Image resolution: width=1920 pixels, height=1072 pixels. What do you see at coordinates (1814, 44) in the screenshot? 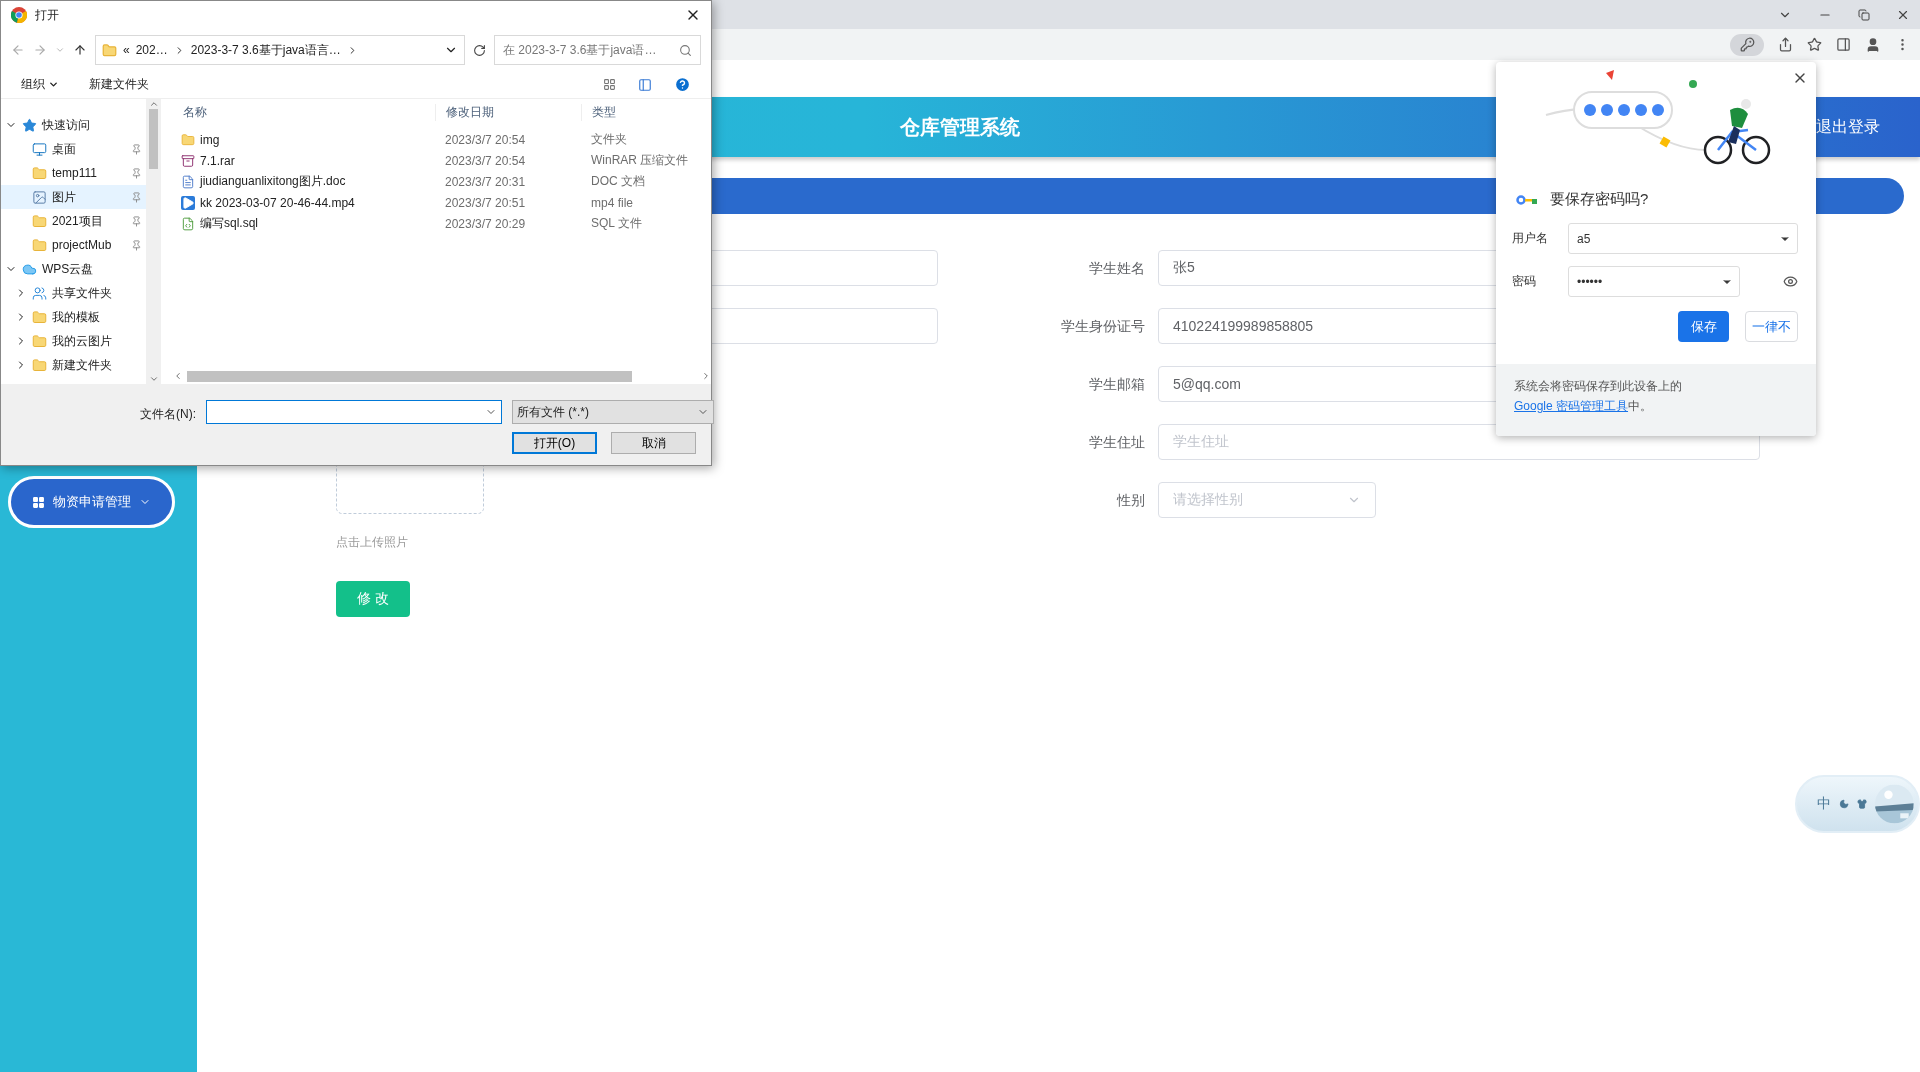
I see `bookmark-star-icon` at bounding box center [1814, 44].